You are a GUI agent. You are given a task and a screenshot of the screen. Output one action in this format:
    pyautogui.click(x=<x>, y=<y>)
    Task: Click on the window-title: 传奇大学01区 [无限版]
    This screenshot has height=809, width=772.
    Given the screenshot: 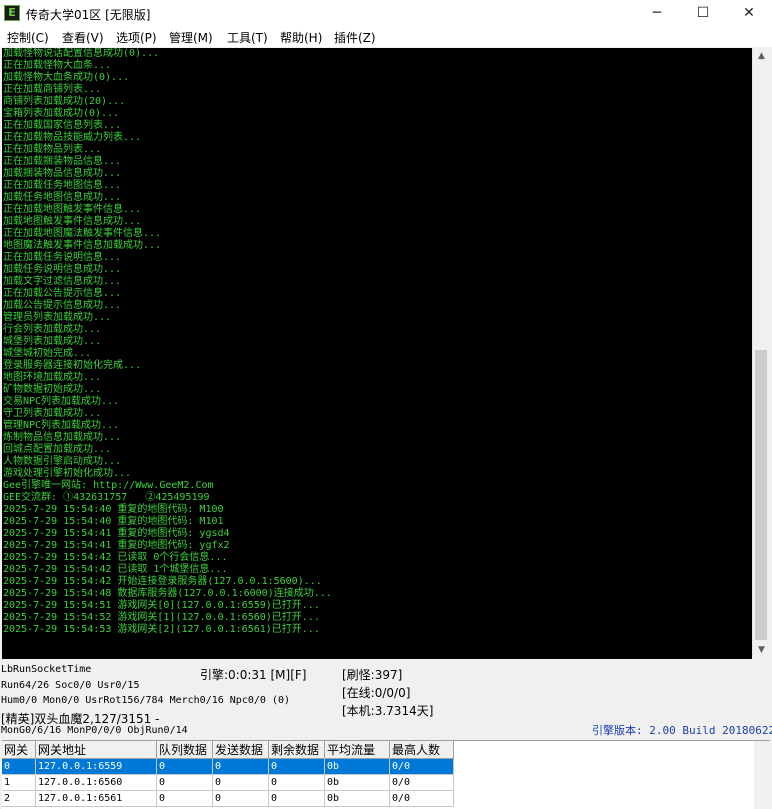 What is the action you would take?
    pyautogui.click(x=88, y=15)
    